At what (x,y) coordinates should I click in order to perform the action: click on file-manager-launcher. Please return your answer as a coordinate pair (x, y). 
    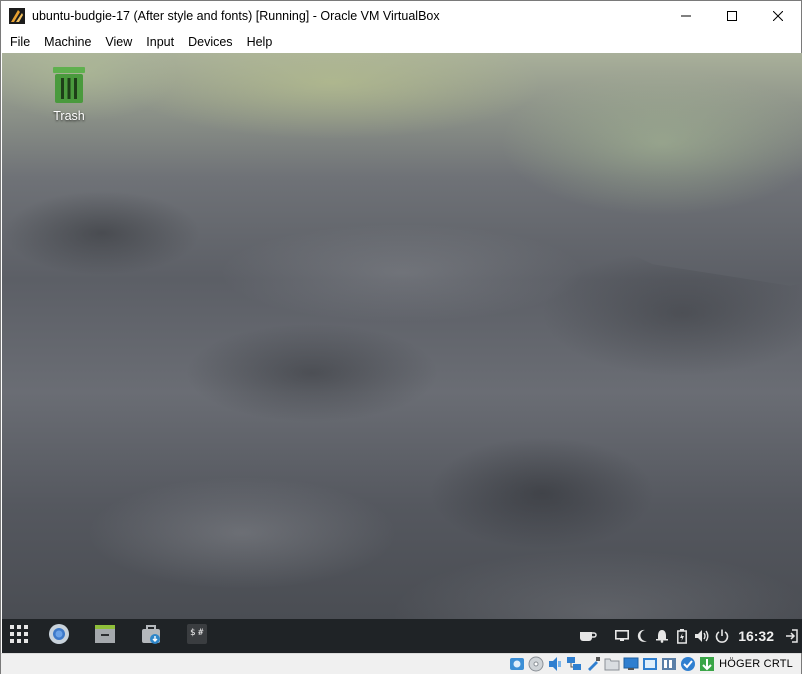
    Looking at the image, I should click on (105, 636).